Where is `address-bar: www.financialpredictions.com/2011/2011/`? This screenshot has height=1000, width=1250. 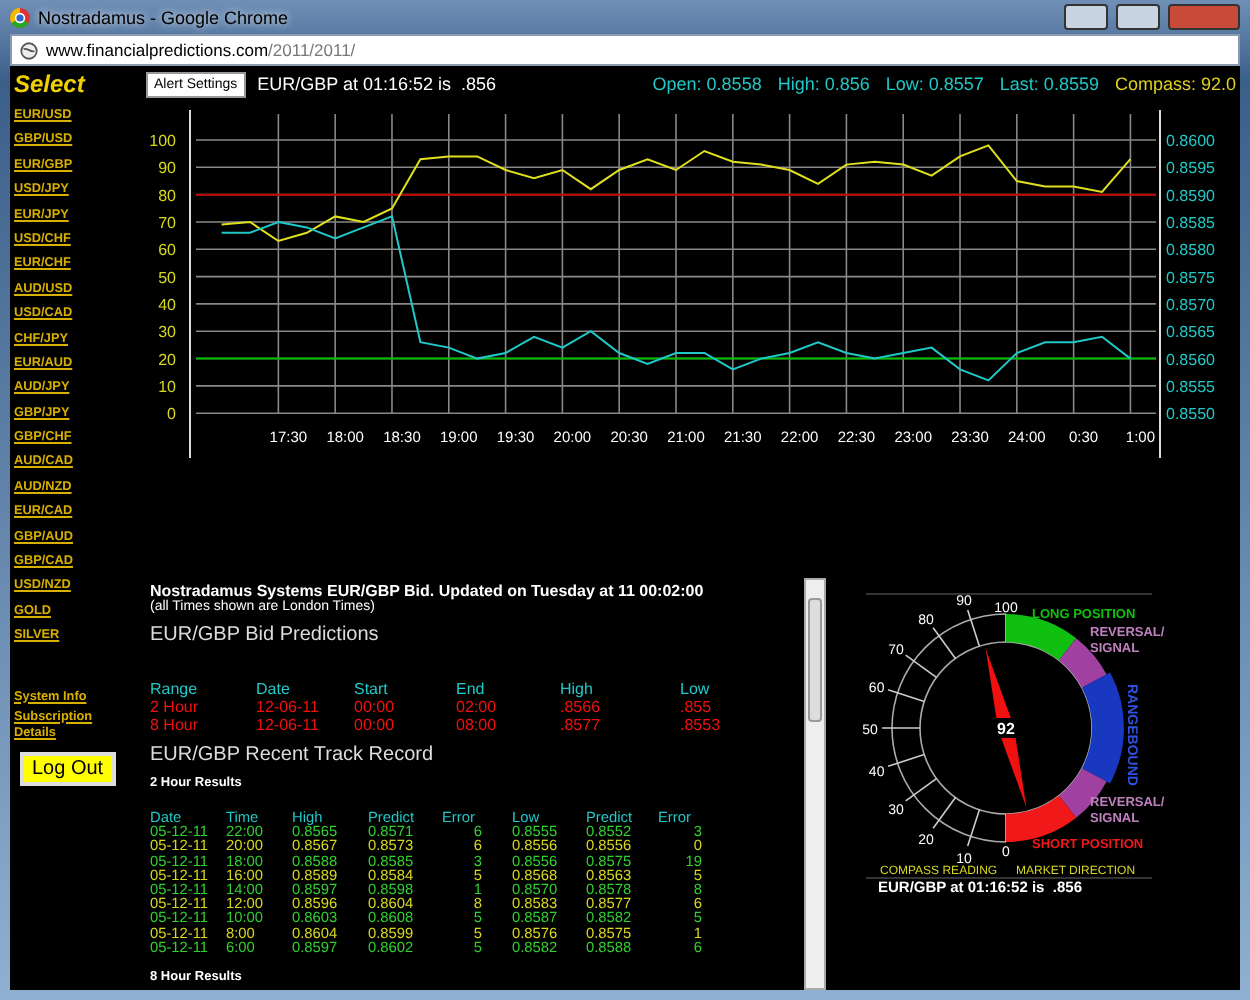 address-bar: www.financialpredictions.com/2011/2011/ is located at coordinates (625, 50).